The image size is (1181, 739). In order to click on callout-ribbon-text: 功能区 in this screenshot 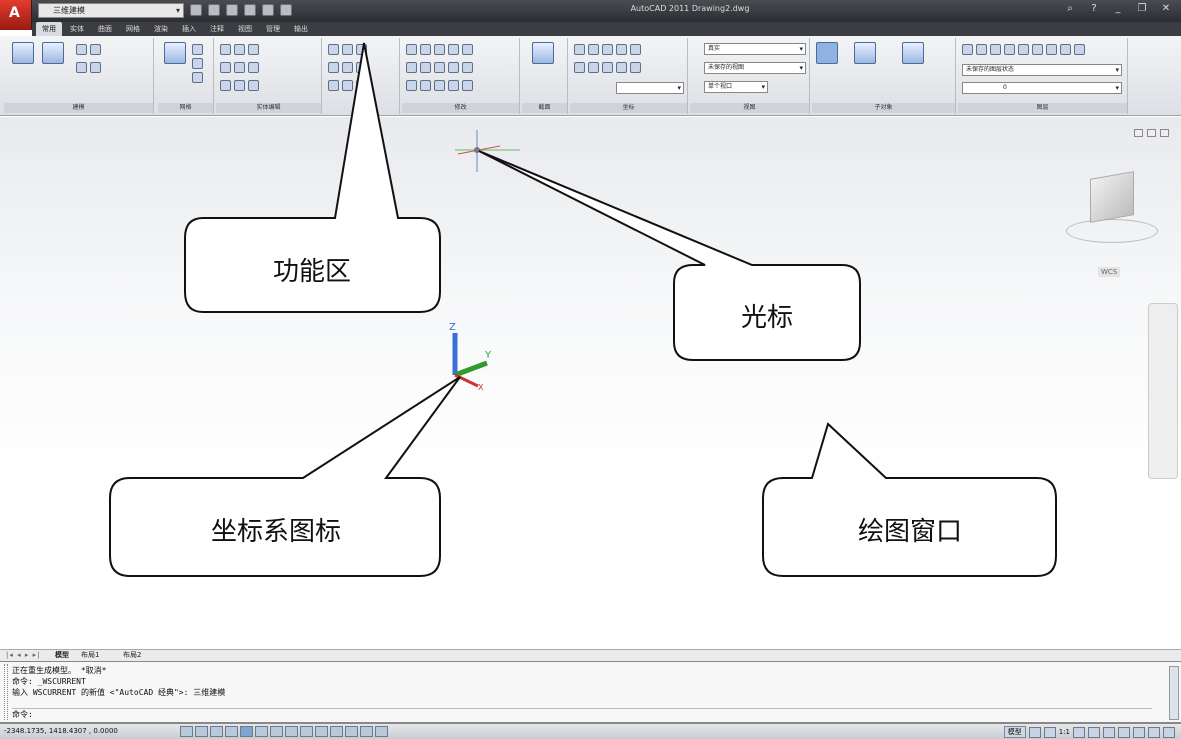, I will do `click(312, 272)`.